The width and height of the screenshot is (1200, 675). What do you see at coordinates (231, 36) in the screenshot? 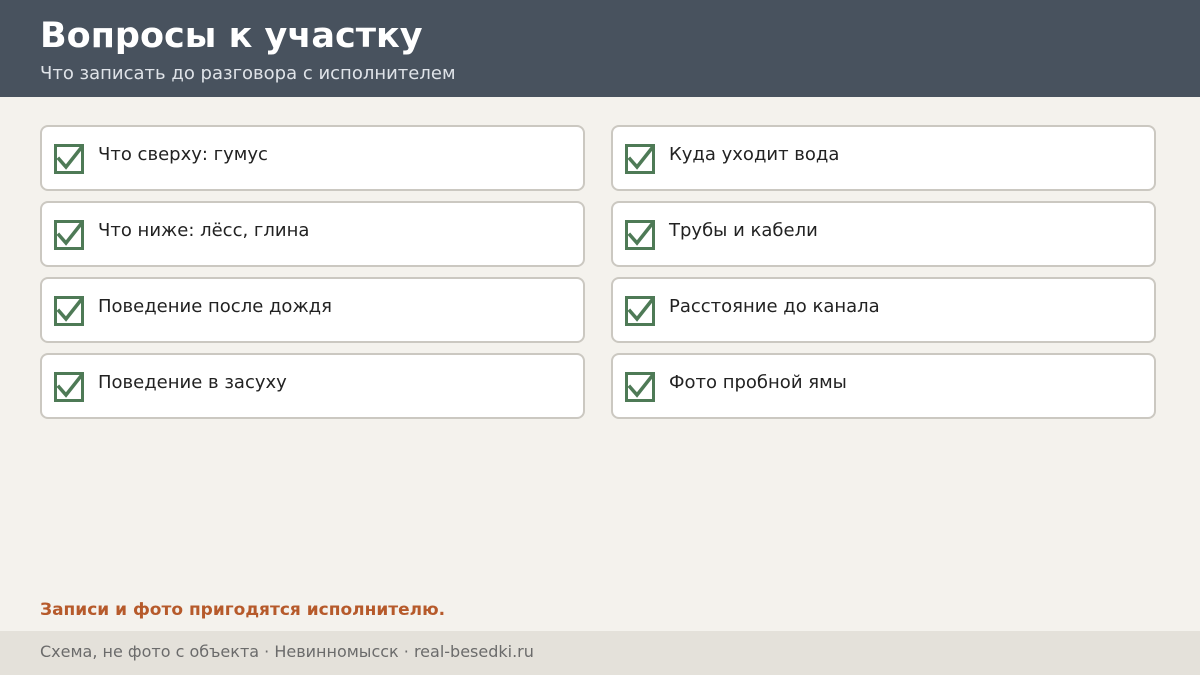
I see `page-title: Вопросы к участку` at bounding box center [231, 36].